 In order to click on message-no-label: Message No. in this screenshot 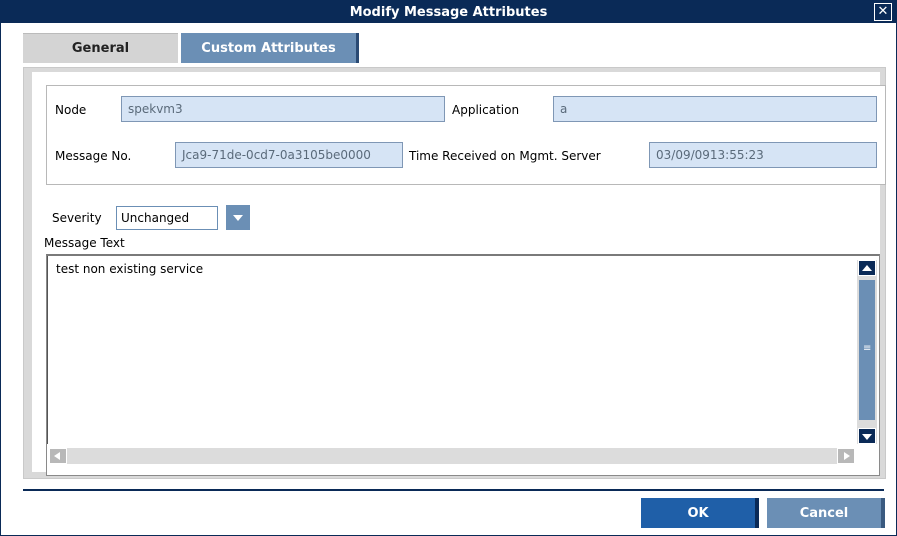, I will do `click(93, 156)`.